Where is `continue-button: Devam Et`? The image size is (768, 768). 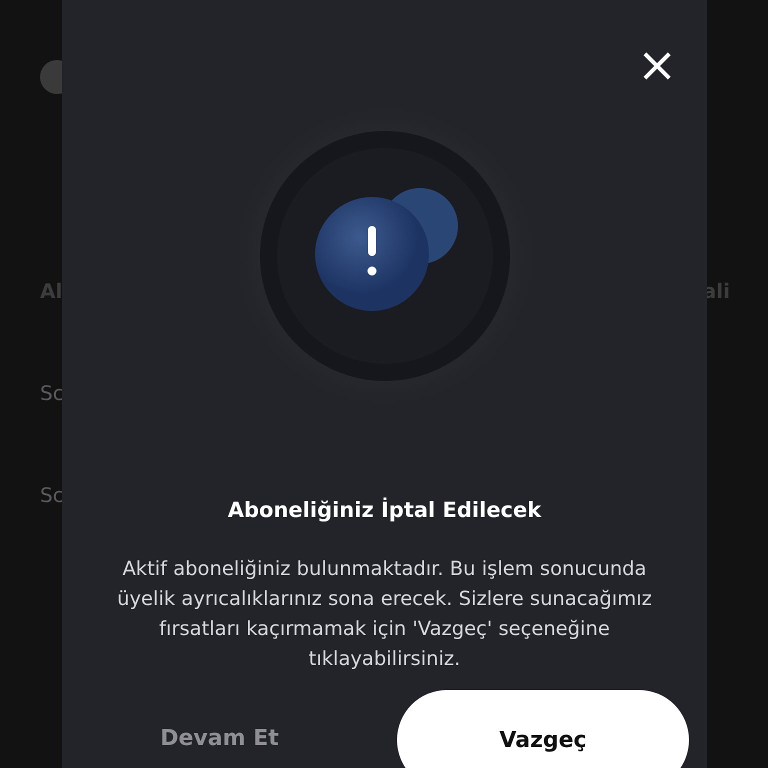
continue-button: Devam Et is located at coordinates (219, 720).